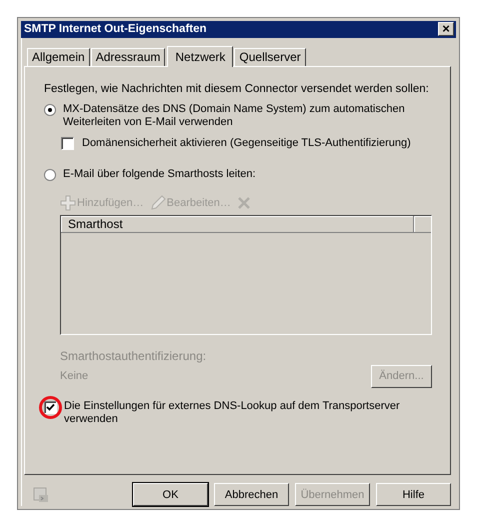 Image resolution: width=477 pixels, height=532 pixels. Describe the element at coordinates (270, 57) in the screenshot. I see `tab: Quellserver` at that location.